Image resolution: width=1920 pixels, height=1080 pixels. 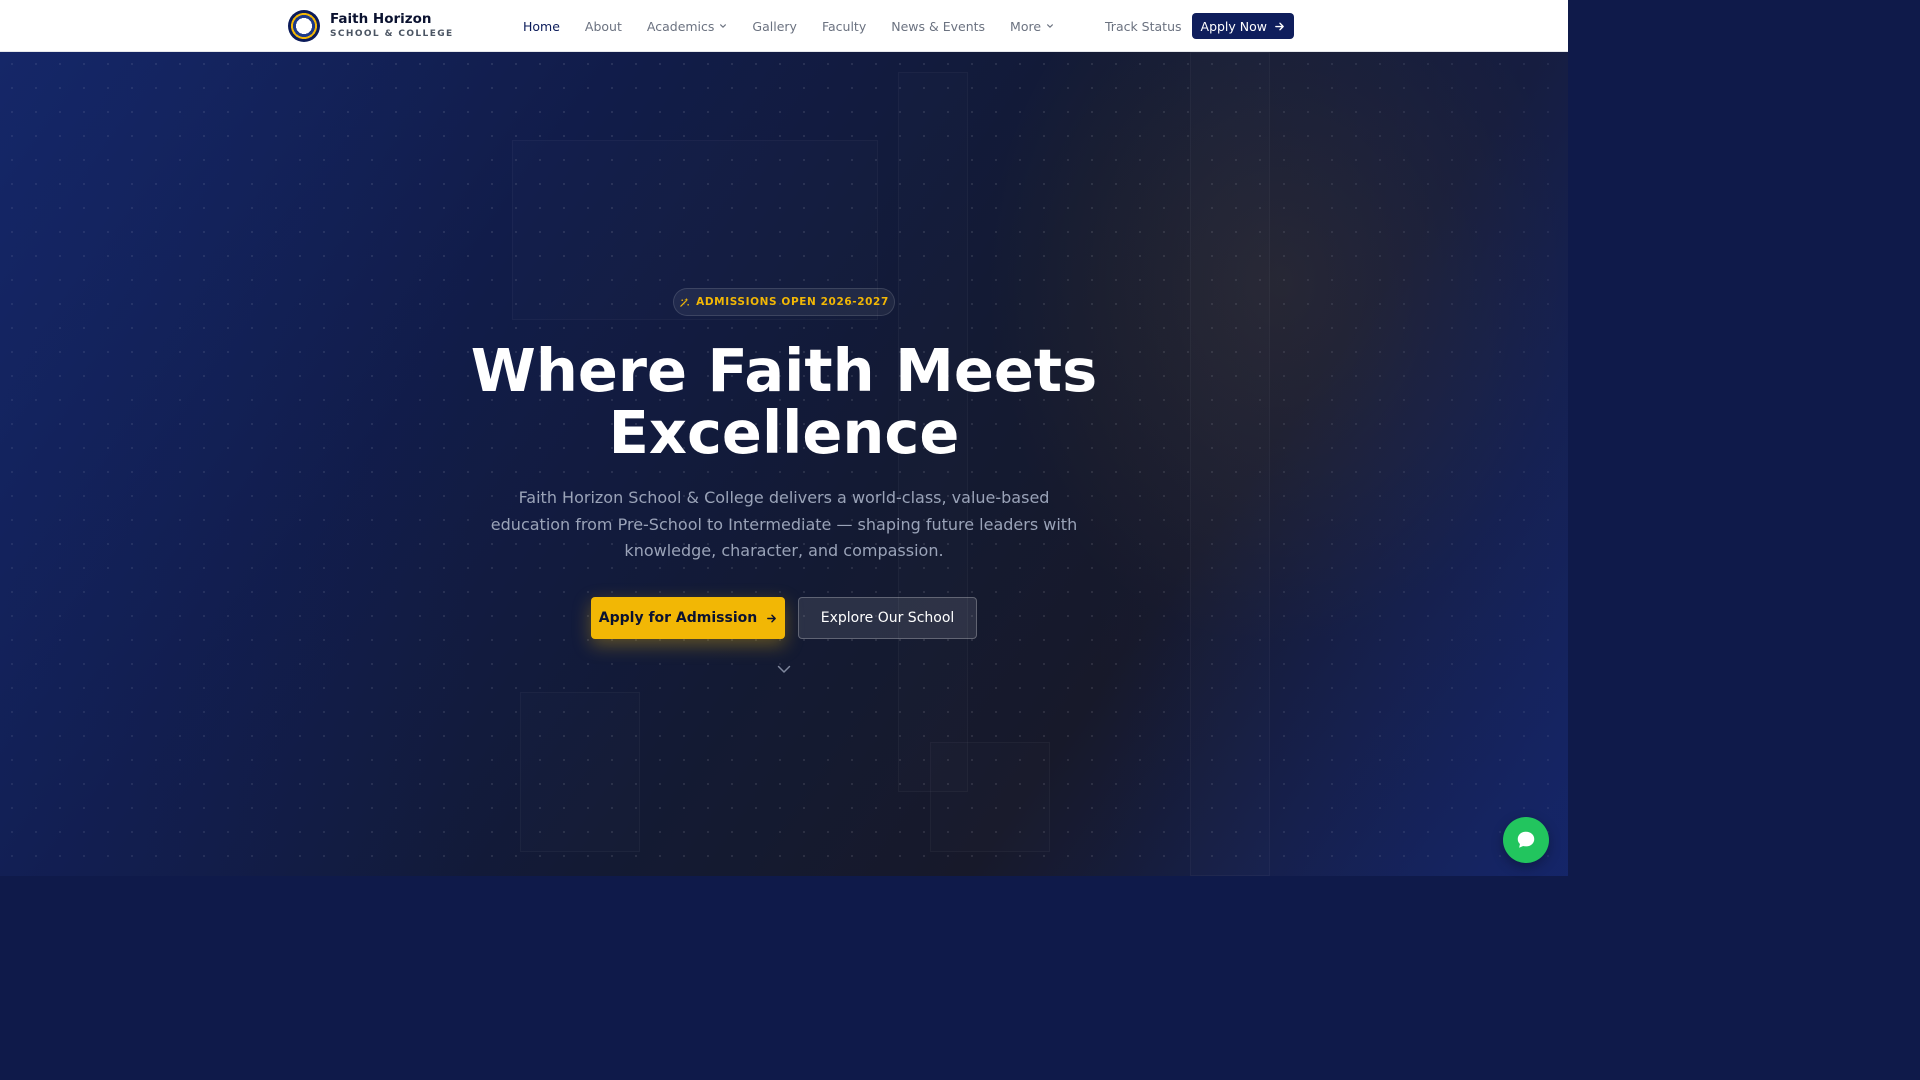 What do you see at coordinates (680, 26) in the screenshot?
I see `nav-academics-label: Academics` at bounding box center [680, 26].